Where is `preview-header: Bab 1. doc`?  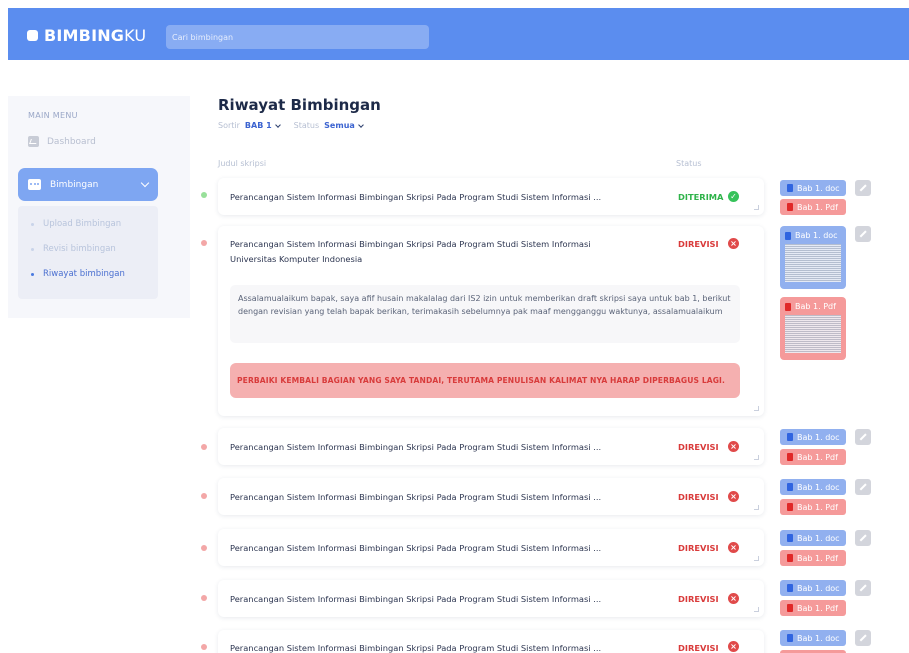
preview-header: Bab 1. doc is located at coordinates (813, 235).